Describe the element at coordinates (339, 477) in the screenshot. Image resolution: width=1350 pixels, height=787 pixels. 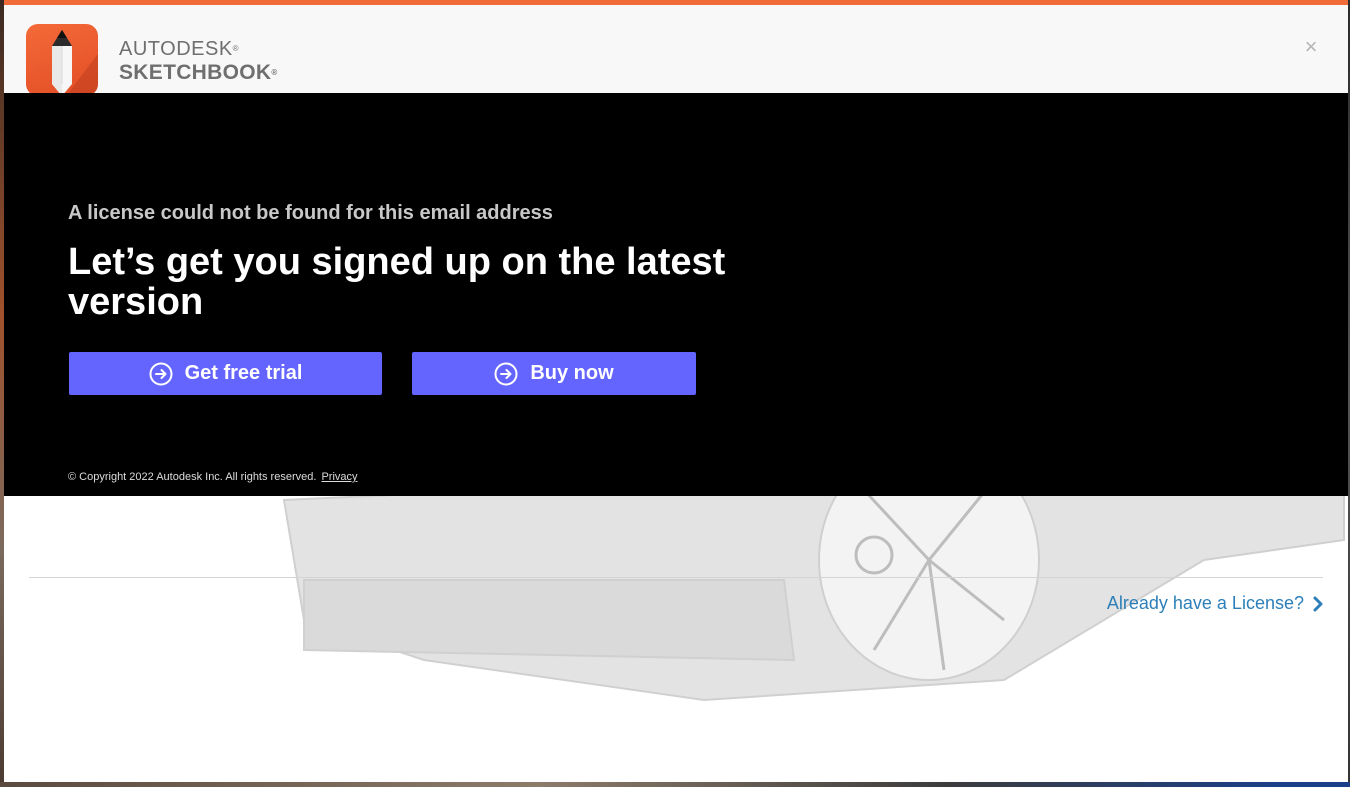
I see `privacy-link: Privacy` at that location.